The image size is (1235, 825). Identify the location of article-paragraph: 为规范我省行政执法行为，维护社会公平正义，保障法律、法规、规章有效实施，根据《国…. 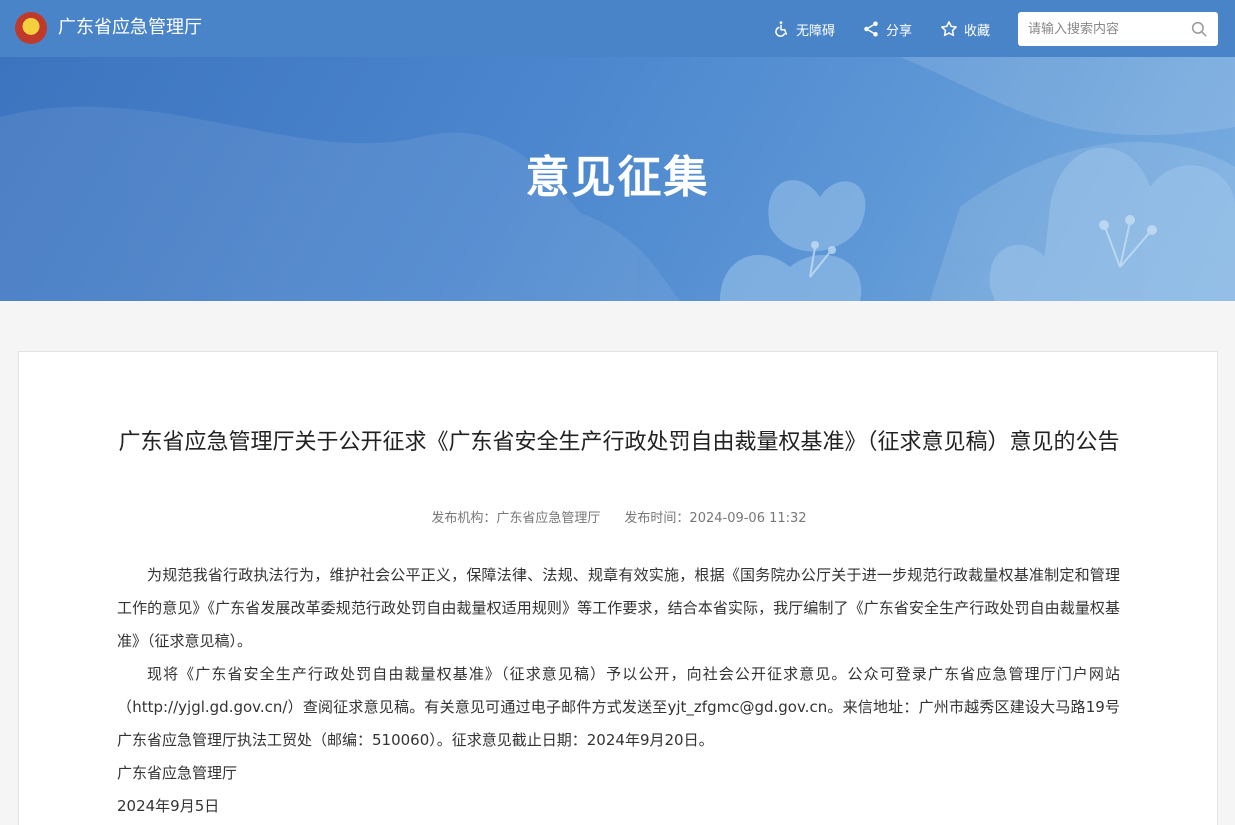
(618, 608).